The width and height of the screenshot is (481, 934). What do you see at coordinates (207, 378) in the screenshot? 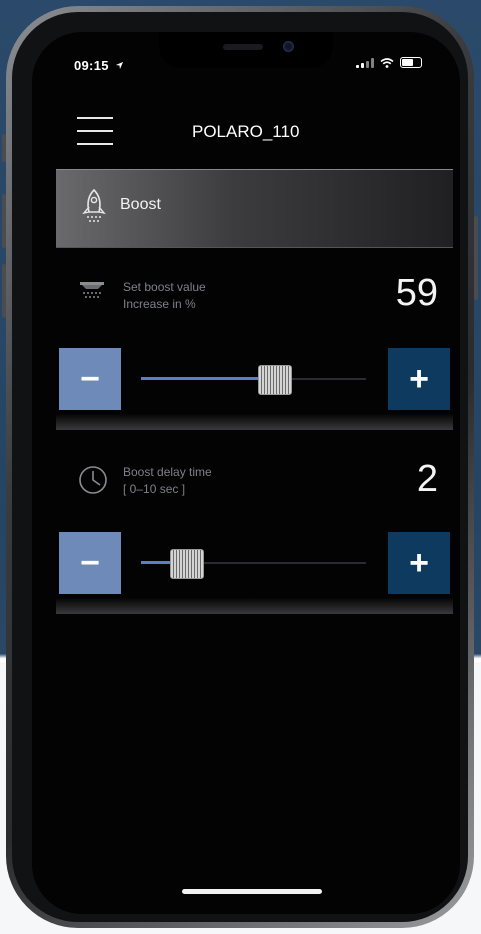
I see `boost-value-slider-fill` at bounding box center [207, 378].